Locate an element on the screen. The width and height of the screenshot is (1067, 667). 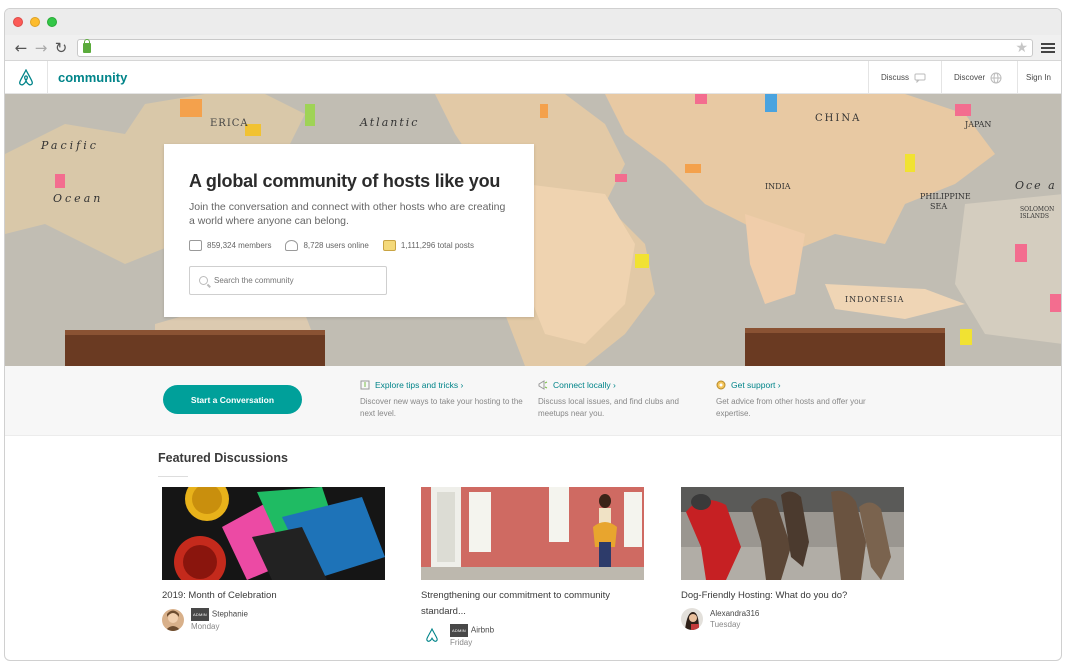
tip-connect-link: Connect locally › is located at coordinates (623, 385).